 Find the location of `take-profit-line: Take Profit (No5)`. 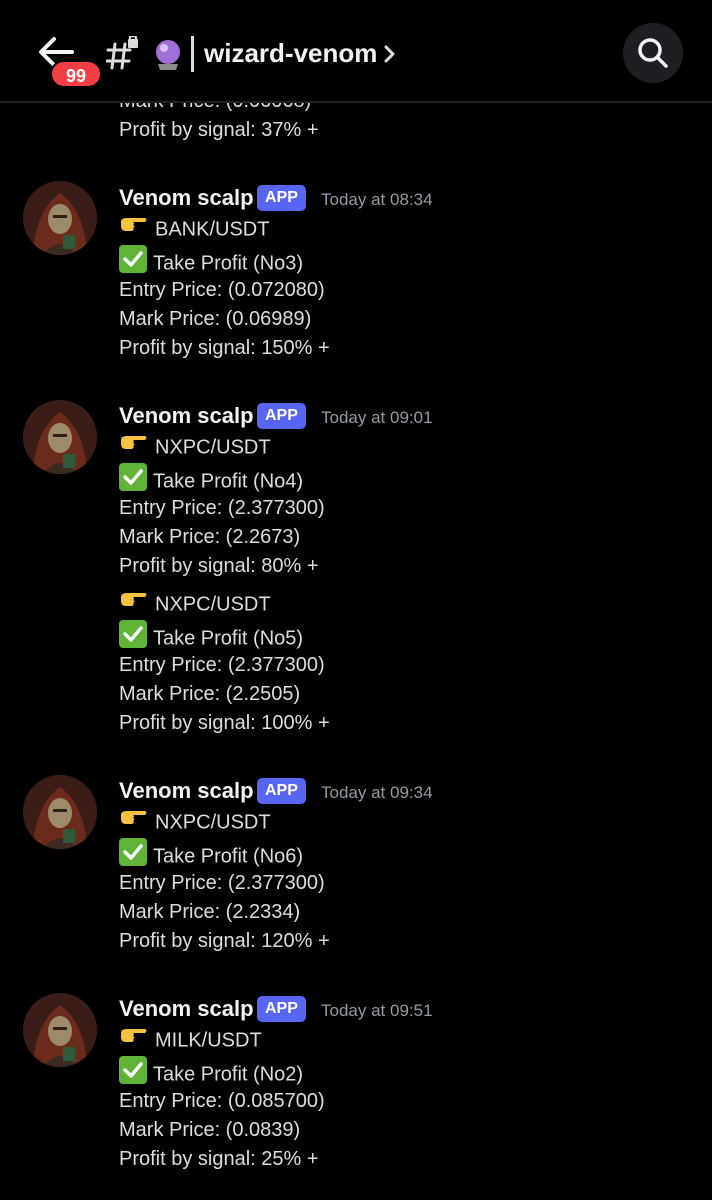

take-profit-line: Take Profit (No5) is located at coordinates (211, 638).